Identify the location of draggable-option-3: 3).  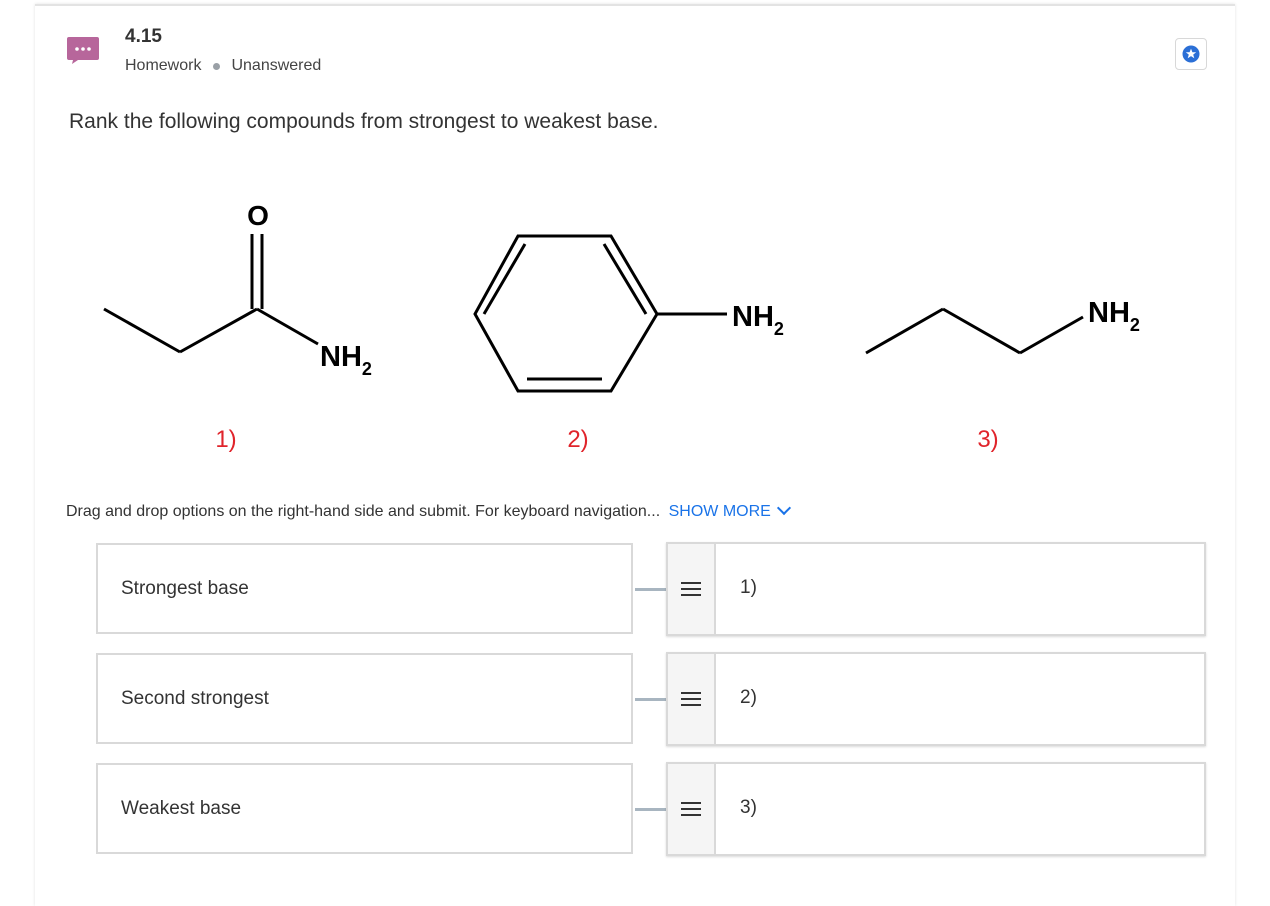
(936, 809).